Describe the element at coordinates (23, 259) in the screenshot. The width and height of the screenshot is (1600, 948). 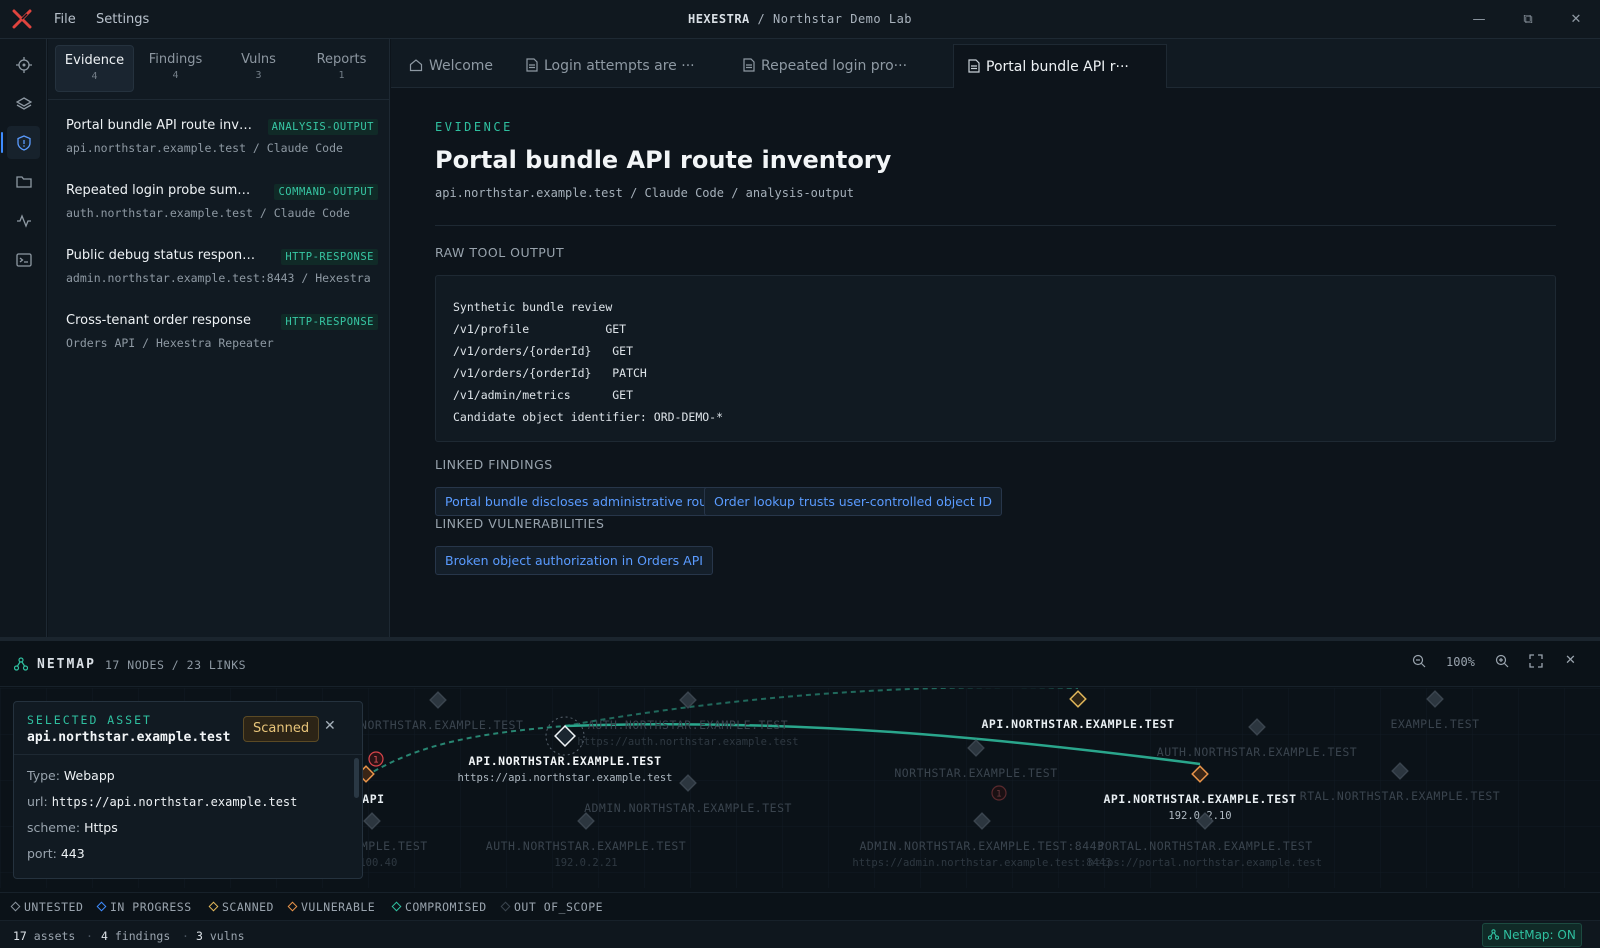
I see `terminal-icon` at that location.